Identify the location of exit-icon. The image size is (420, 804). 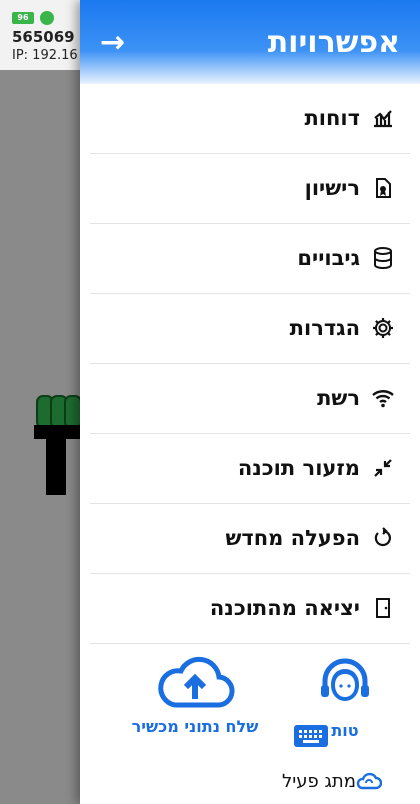
(383, 608).